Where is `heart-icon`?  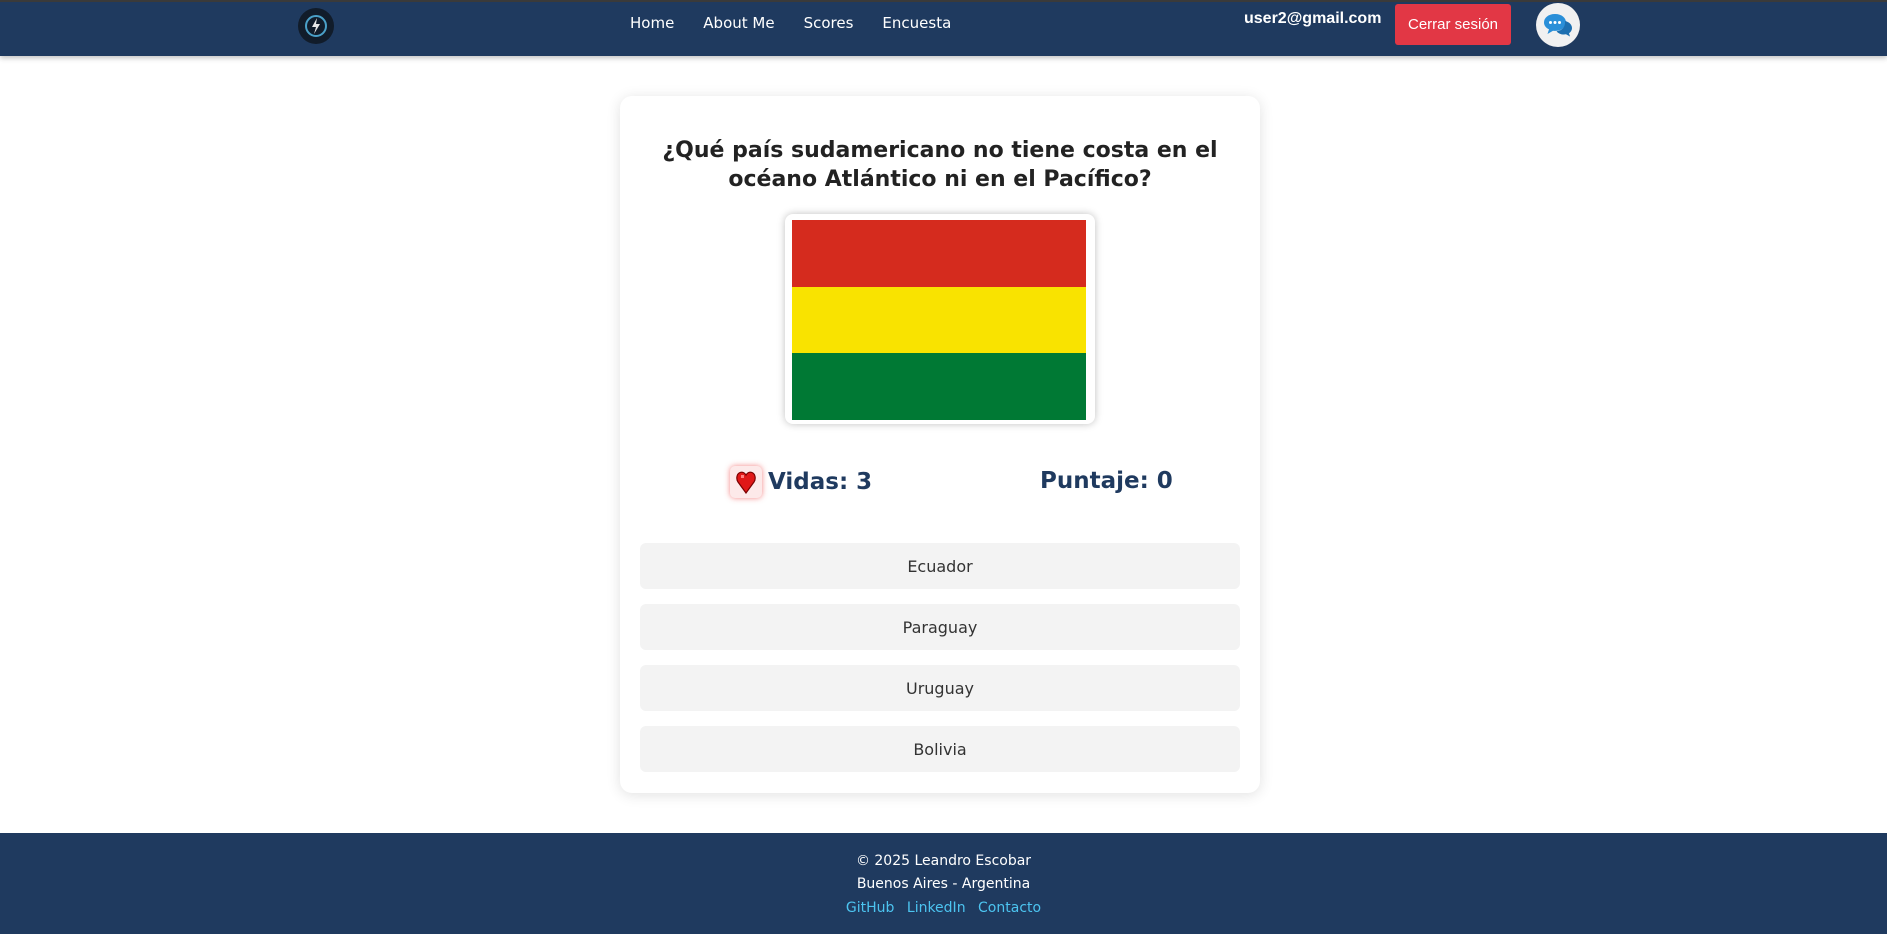
heart-icon is located at coordinates (746, 482).